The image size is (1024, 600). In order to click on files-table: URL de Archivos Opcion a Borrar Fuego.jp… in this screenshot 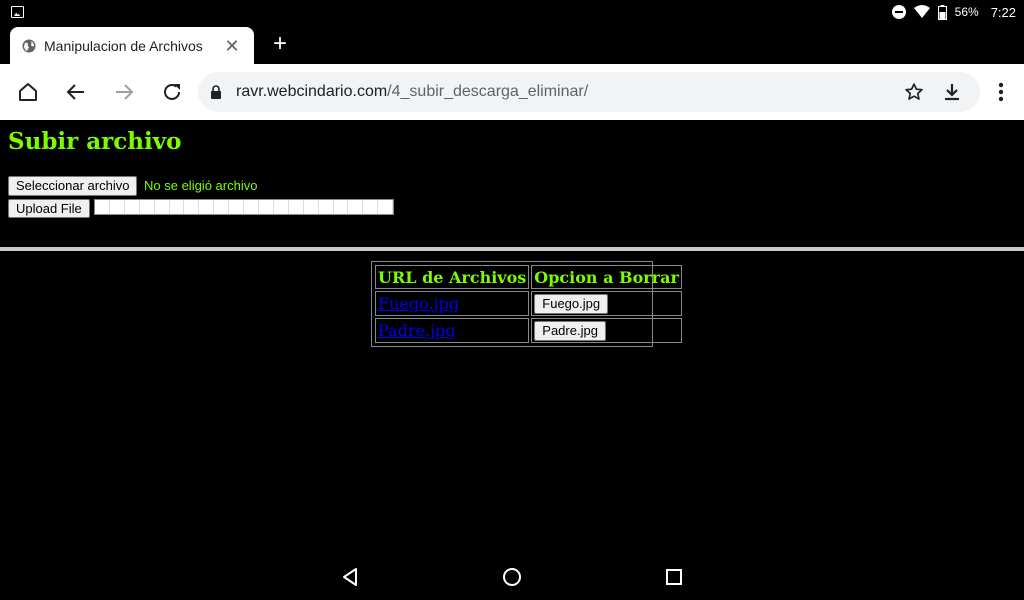, I will do `click(526, 304)`.